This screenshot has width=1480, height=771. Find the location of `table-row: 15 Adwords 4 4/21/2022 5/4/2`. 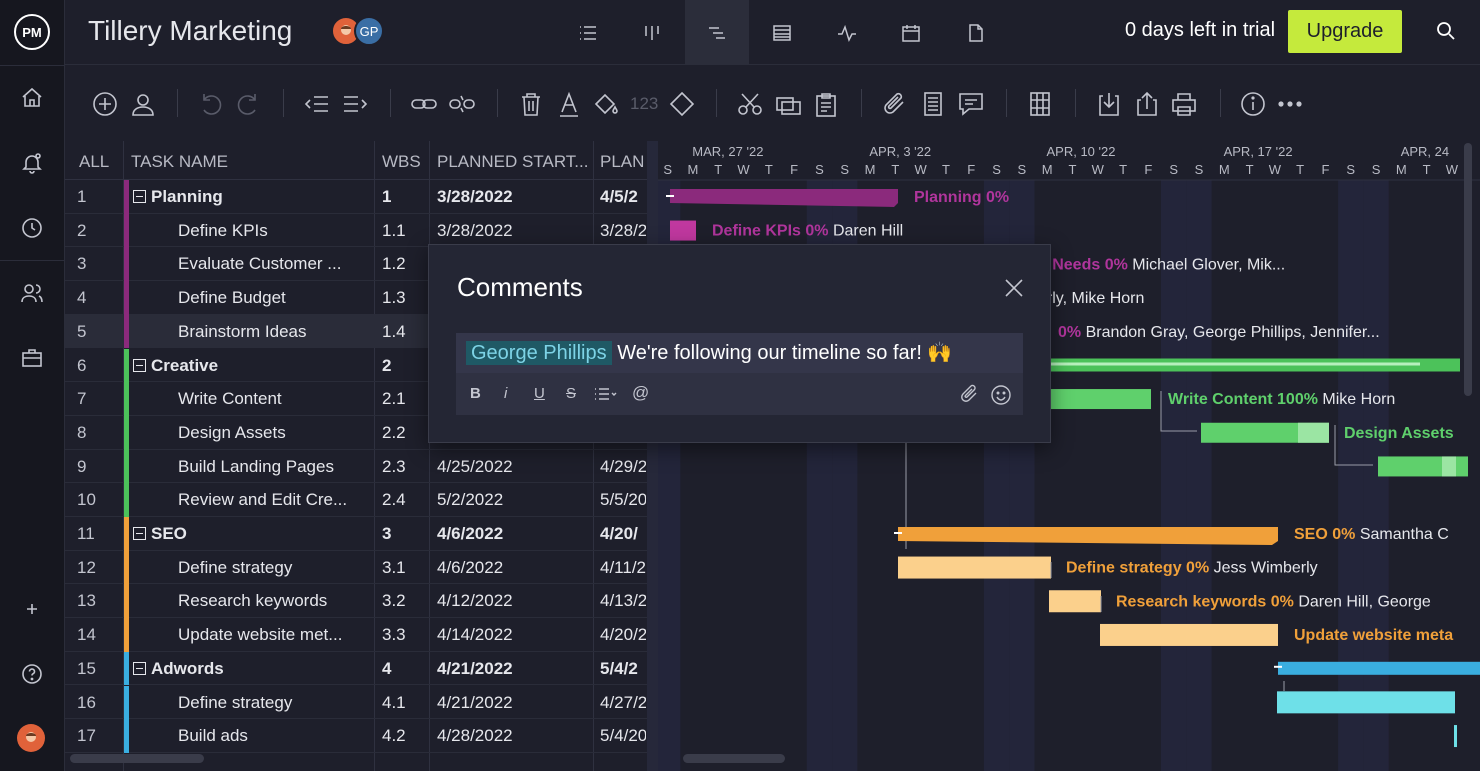

table-row: 15 Adwords 4 4/21/2022 5/4/2 is located at coordinates (356, 668).